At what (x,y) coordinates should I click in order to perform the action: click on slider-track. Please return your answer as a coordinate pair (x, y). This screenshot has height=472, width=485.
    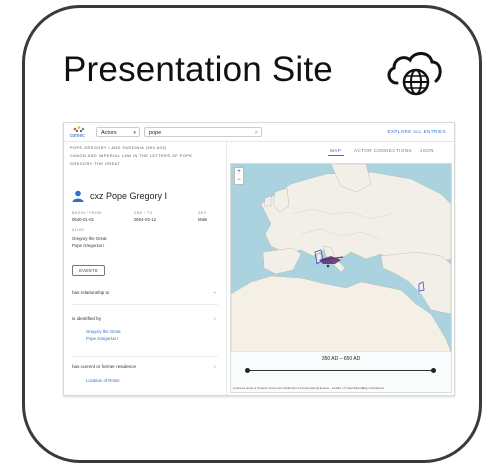
    Looking at the image, I should click on (341, 370).